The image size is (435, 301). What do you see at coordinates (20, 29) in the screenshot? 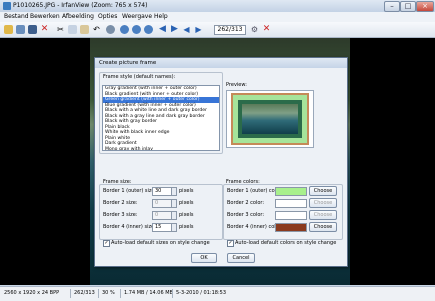
I see `slideshow-icon` at bounding box center [20, 29].